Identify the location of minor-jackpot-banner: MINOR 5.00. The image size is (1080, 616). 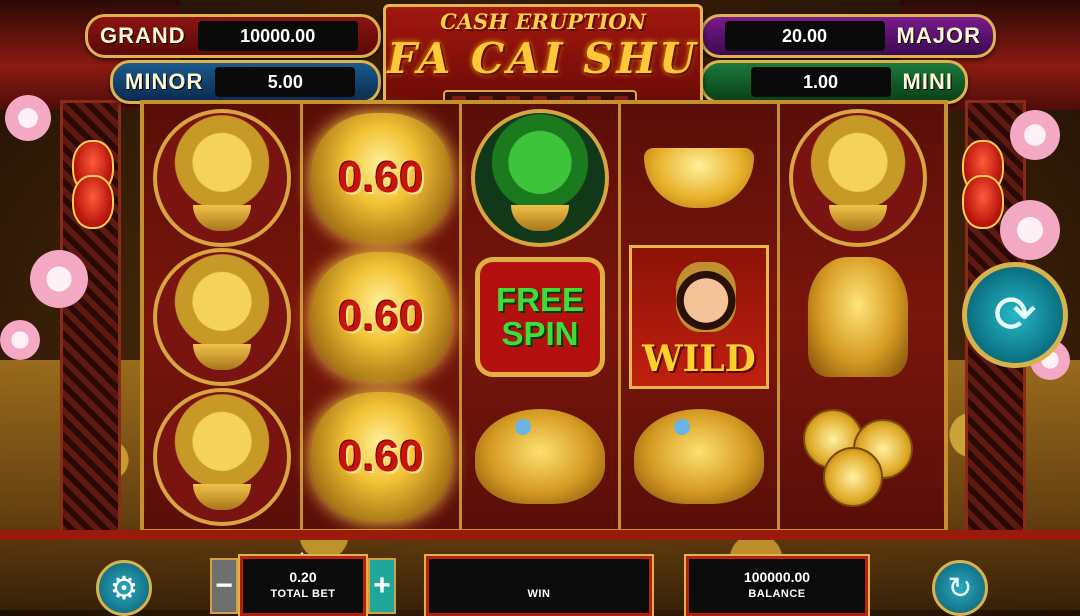
(245, 82).